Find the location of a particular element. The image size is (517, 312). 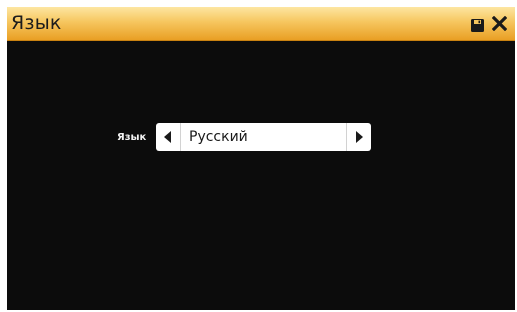

previous-language-button is located at coordinates (168, 137).